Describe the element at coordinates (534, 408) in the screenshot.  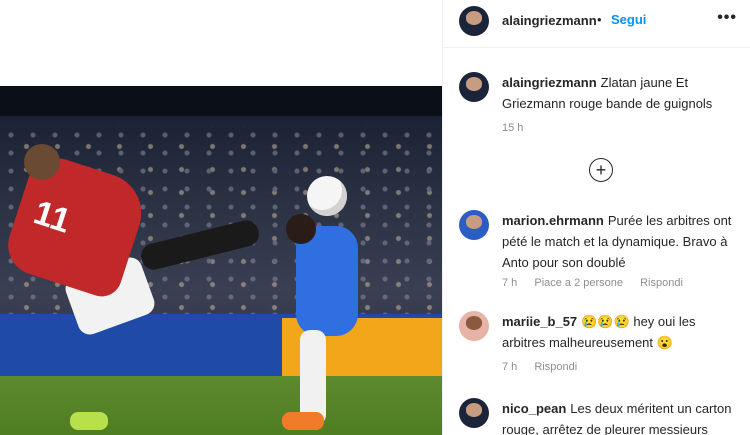
I see `comment-username: nico_pean` at that location.